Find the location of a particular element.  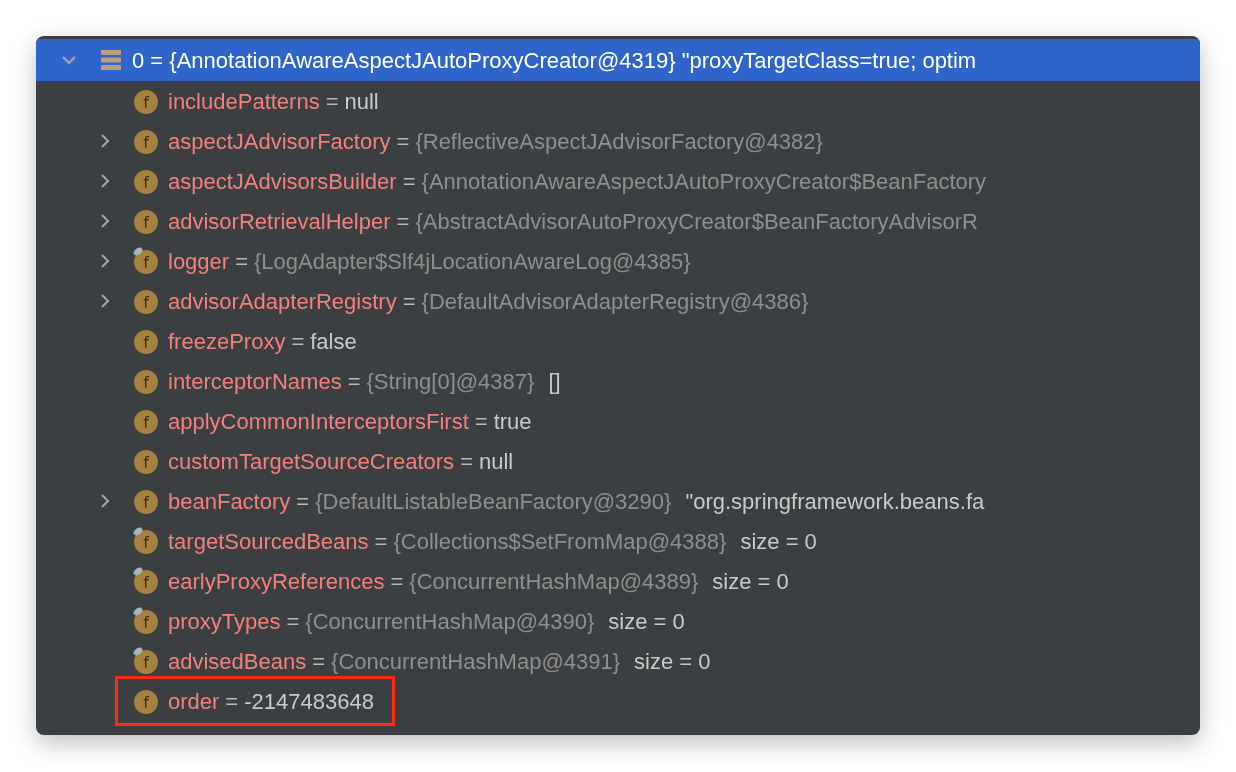

field-name: earlyProxyReferences is located at coordinates (276, 581).